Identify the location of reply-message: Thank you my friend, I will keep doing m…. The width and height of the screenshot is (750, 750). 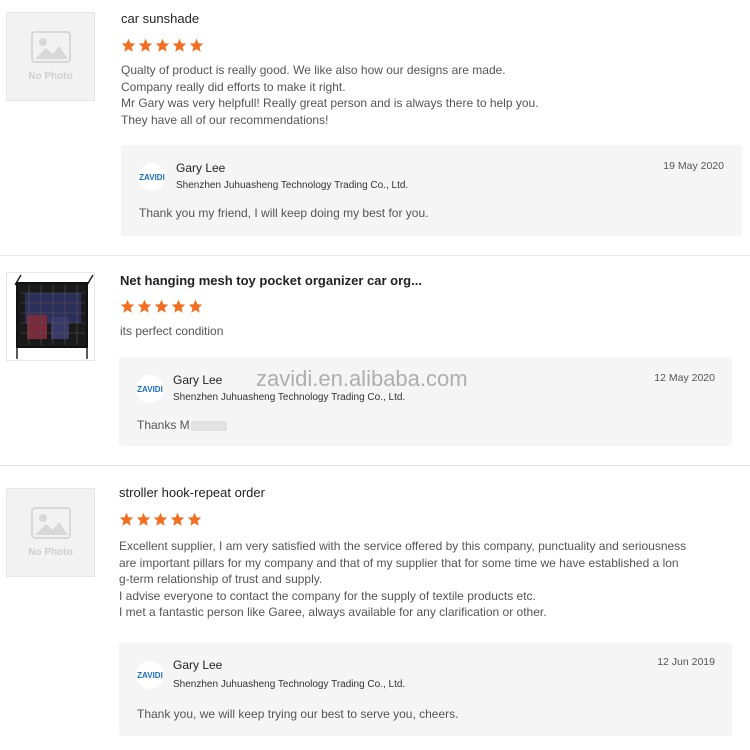
(284, 213).